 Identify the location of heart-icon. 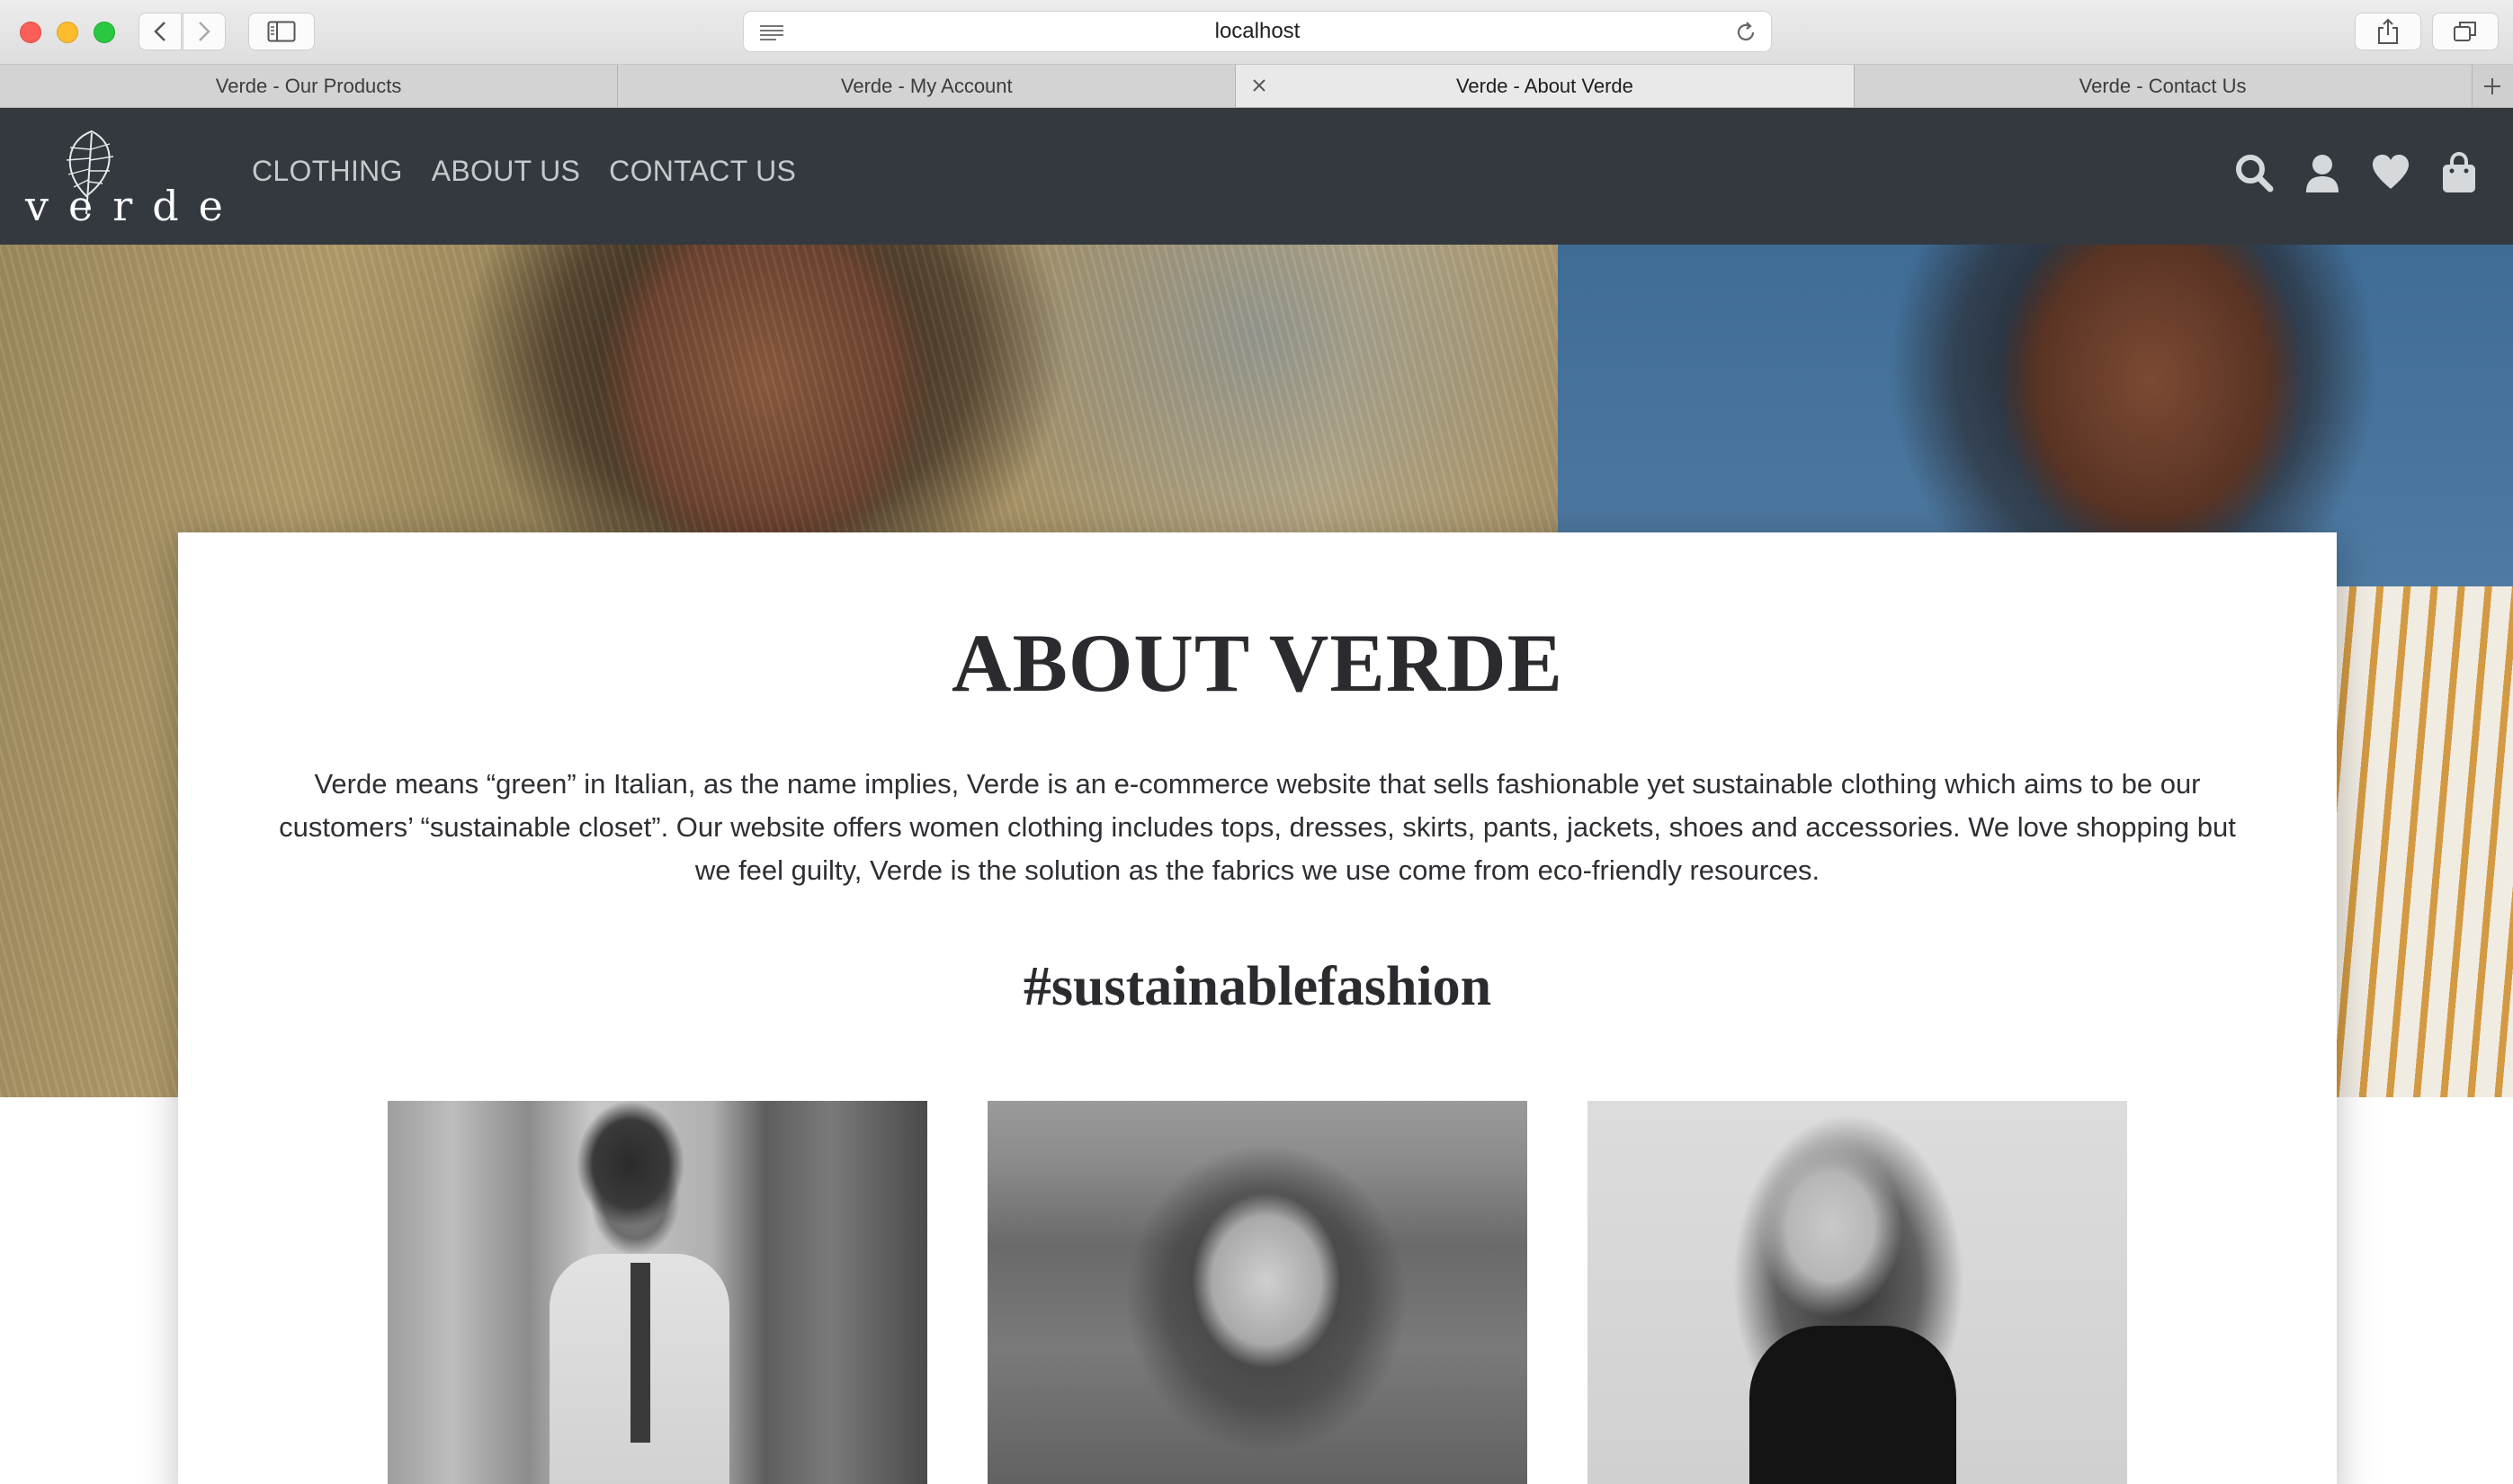
(2391, 172).